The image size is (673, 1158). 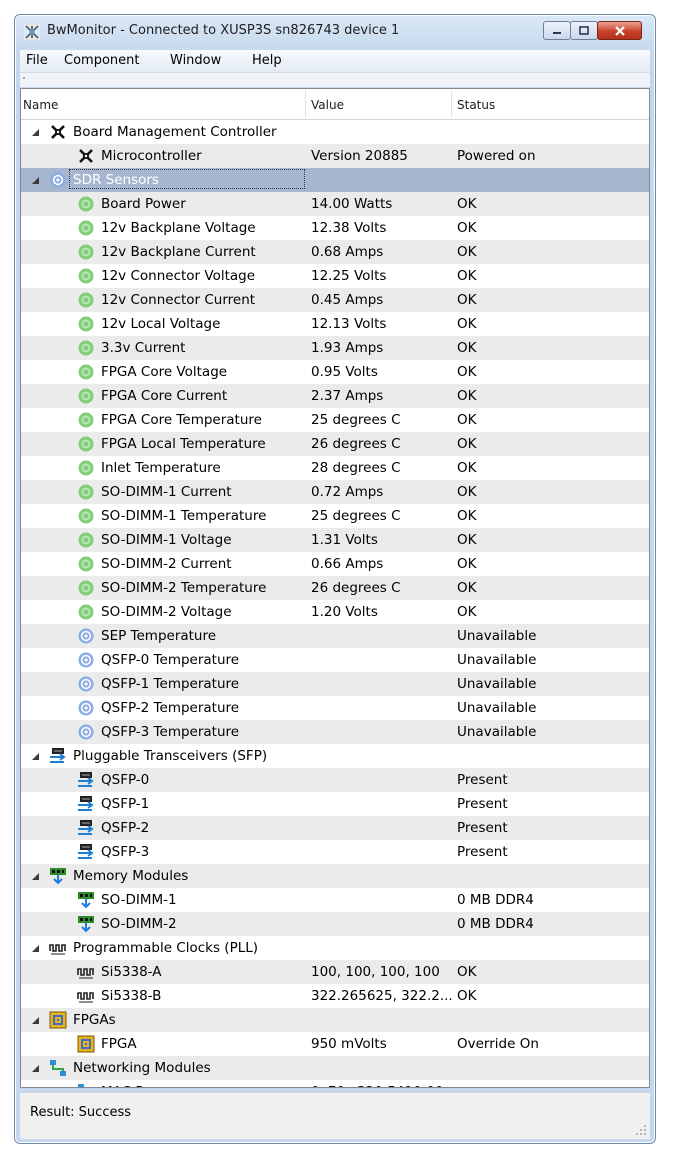 What do you see at coordinates (584, 30) in the screenshot?
I see `maximize-button` at bounding box center [584, 30].